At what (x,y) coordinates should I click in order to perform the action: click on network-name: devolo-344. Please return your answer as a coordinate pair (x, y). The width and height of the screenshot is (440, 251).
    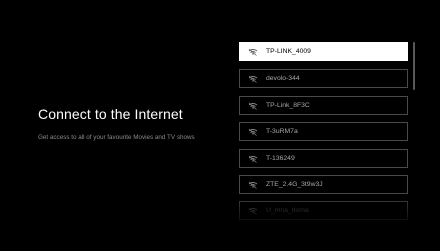
    Looking at the image, I should click on (283, 78).